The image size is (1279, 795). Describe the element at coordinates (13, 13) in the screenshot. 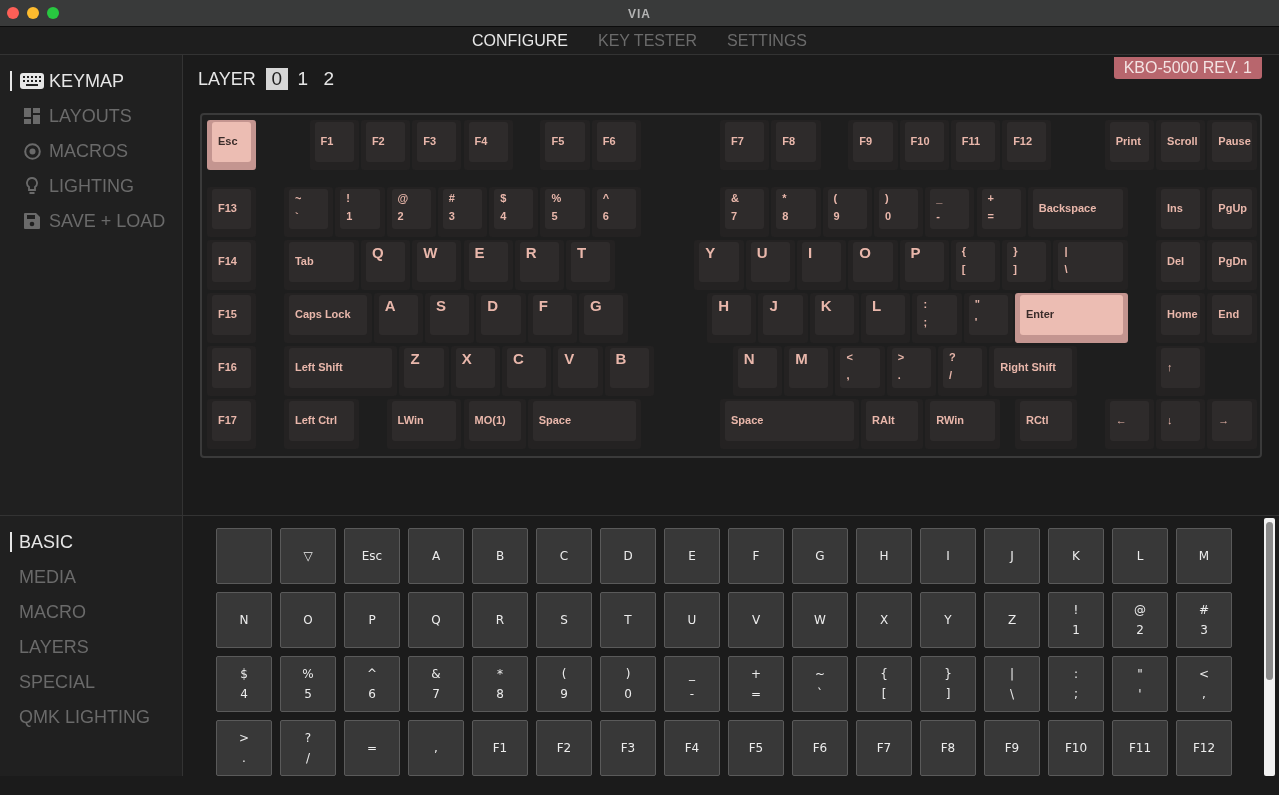

I see `close-button` at that location.